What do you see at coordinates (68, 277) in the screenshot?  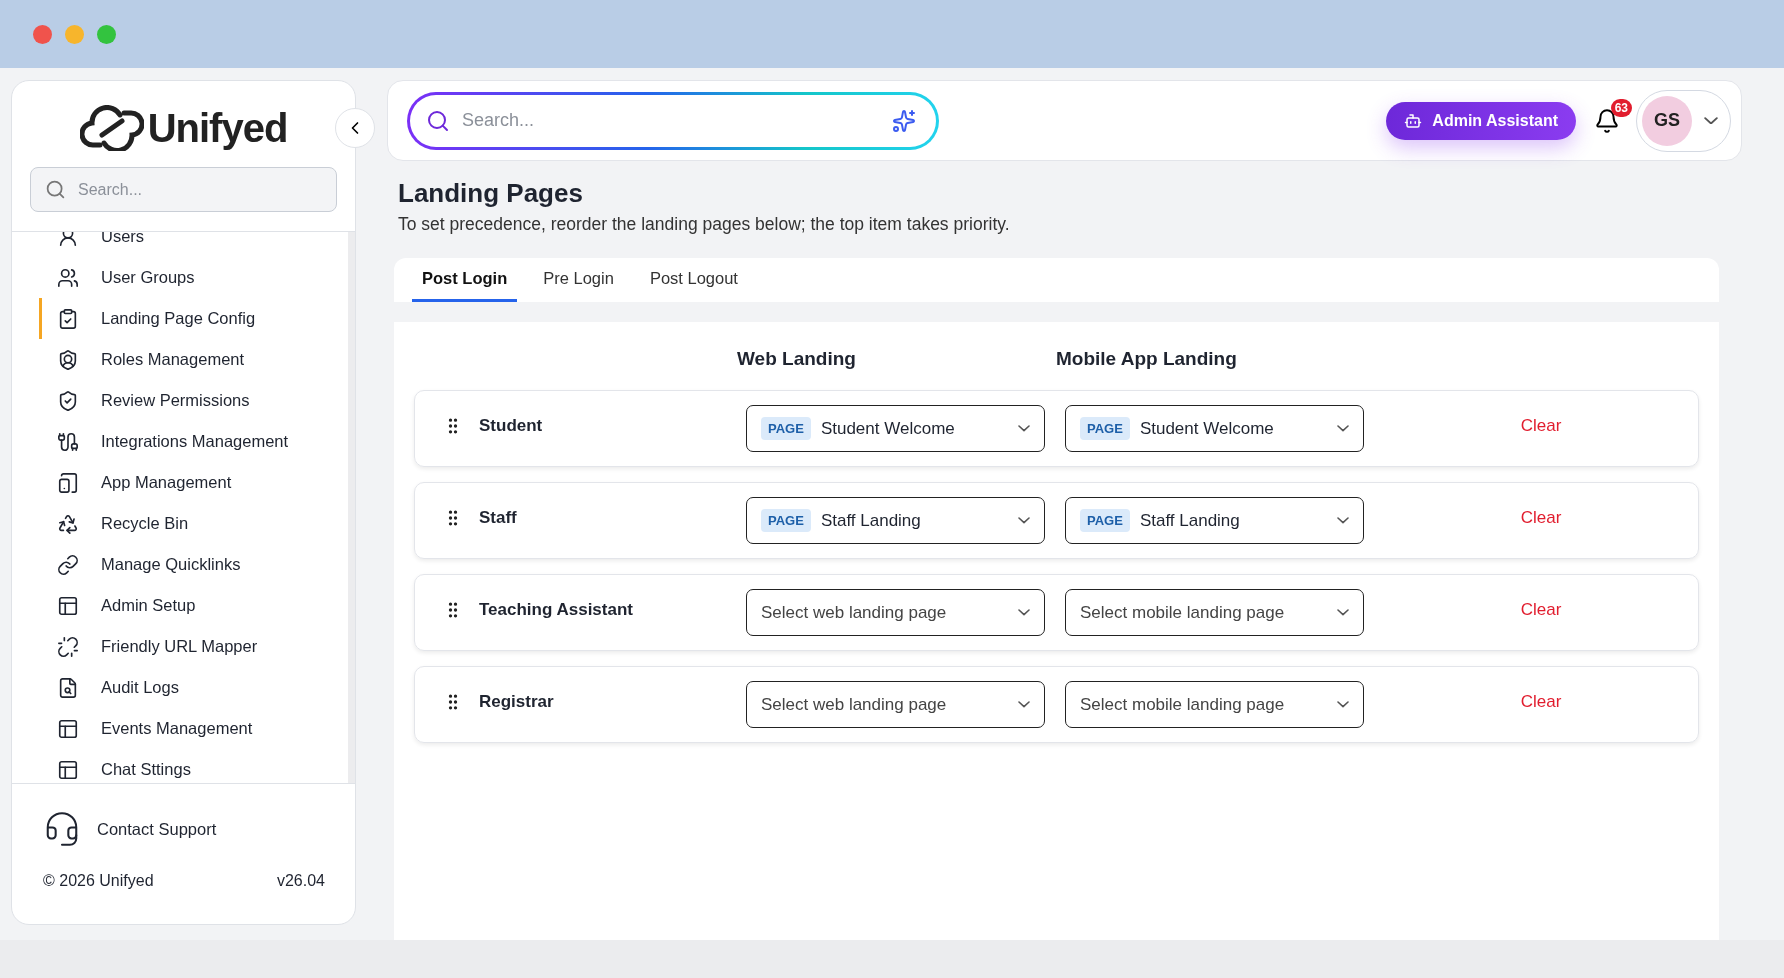 I see `users-icon` at bounding box center [68, 277].